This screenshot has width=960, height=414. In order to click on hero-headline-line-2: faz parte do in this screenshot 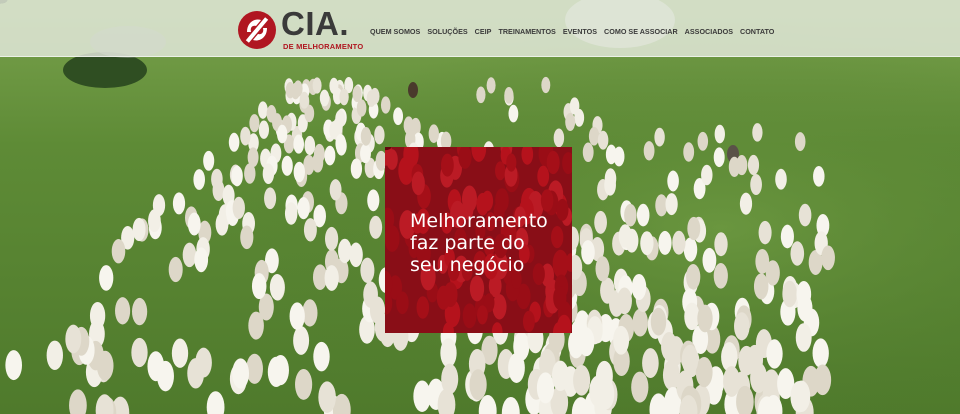, I will do `click(467, 243)`.